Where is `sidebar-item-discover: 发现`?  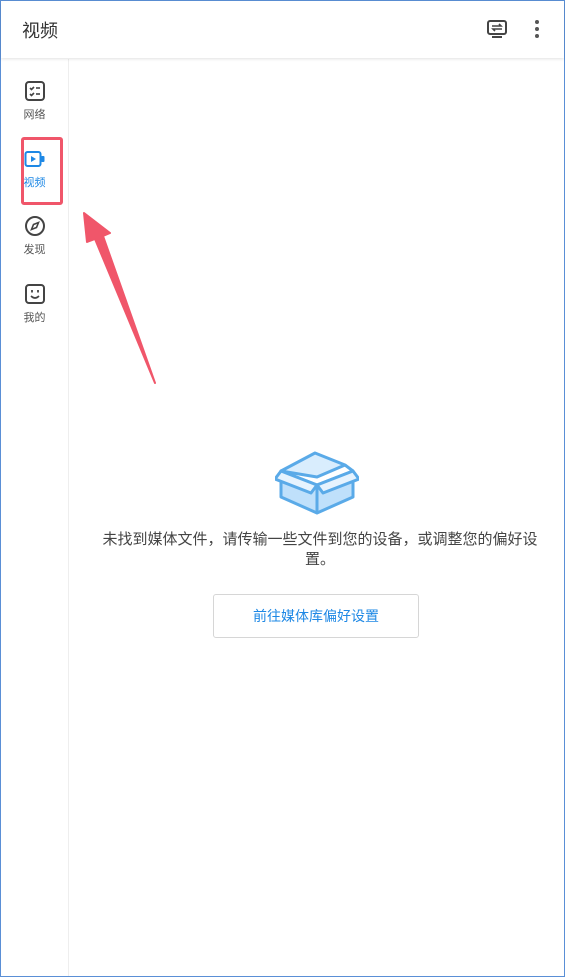 sidebar-item-discover: 发现 is located at coordinates (34, 245).